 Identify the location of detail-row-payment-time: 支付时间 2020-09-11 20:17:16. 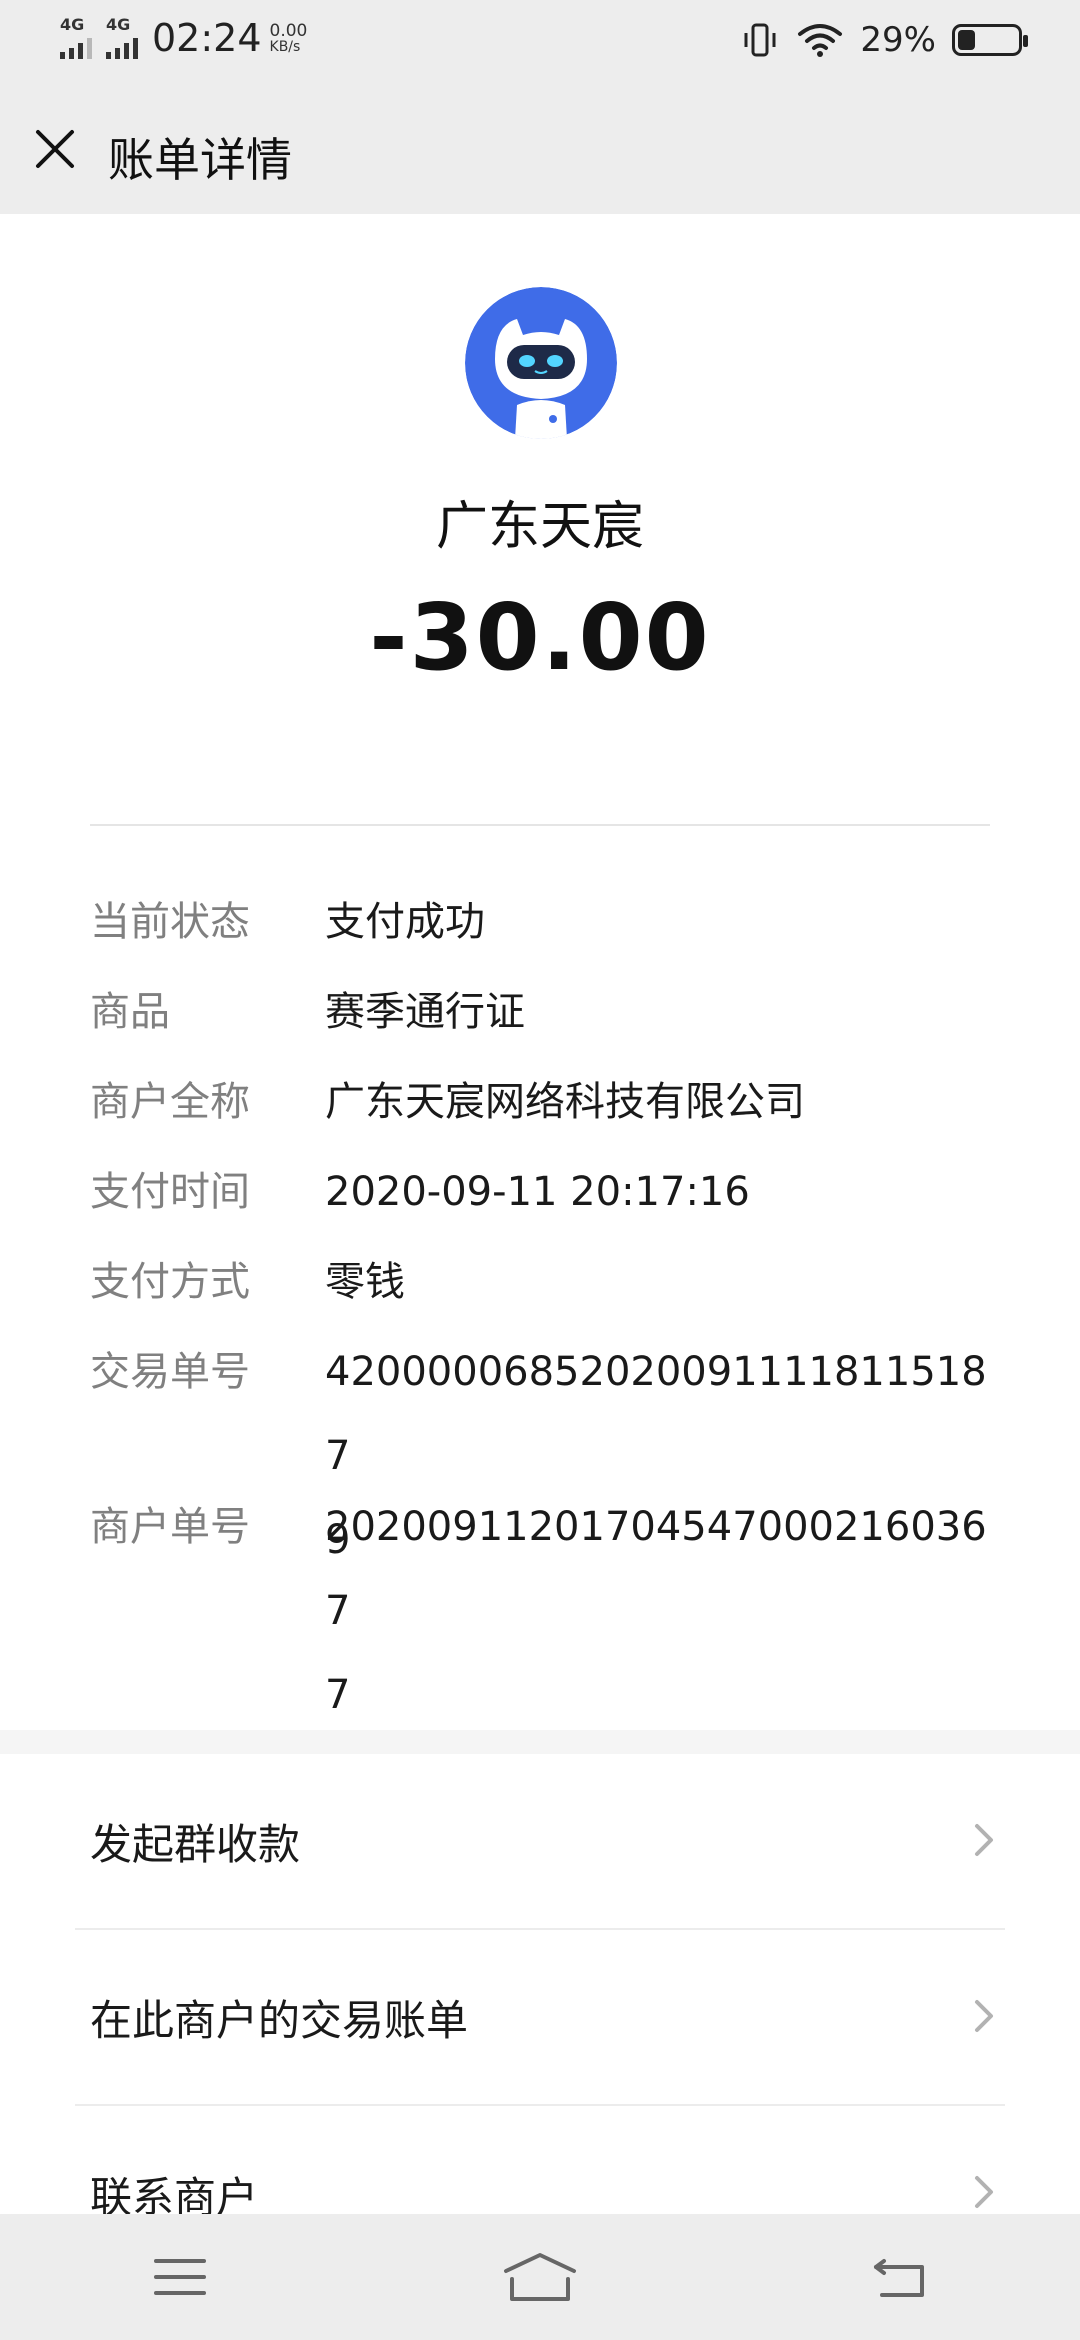
(540, 1192).